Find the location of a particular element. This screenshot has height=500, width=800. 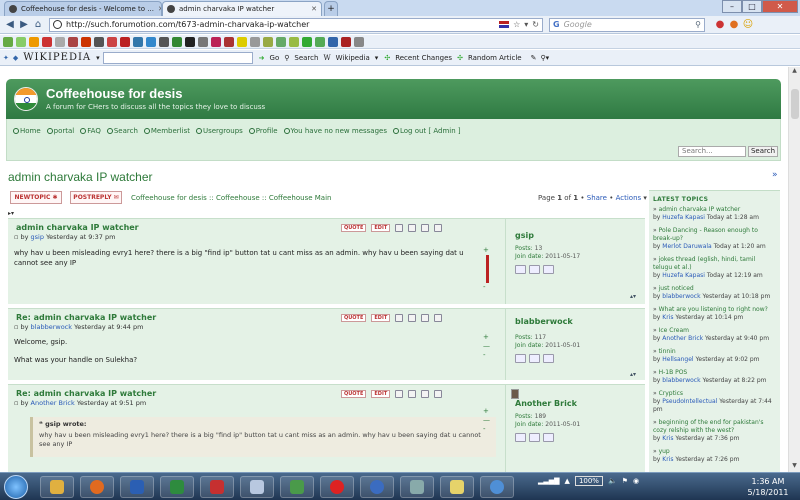

latest-topic-link: H-1B POS is located at coordinates (673, 372).